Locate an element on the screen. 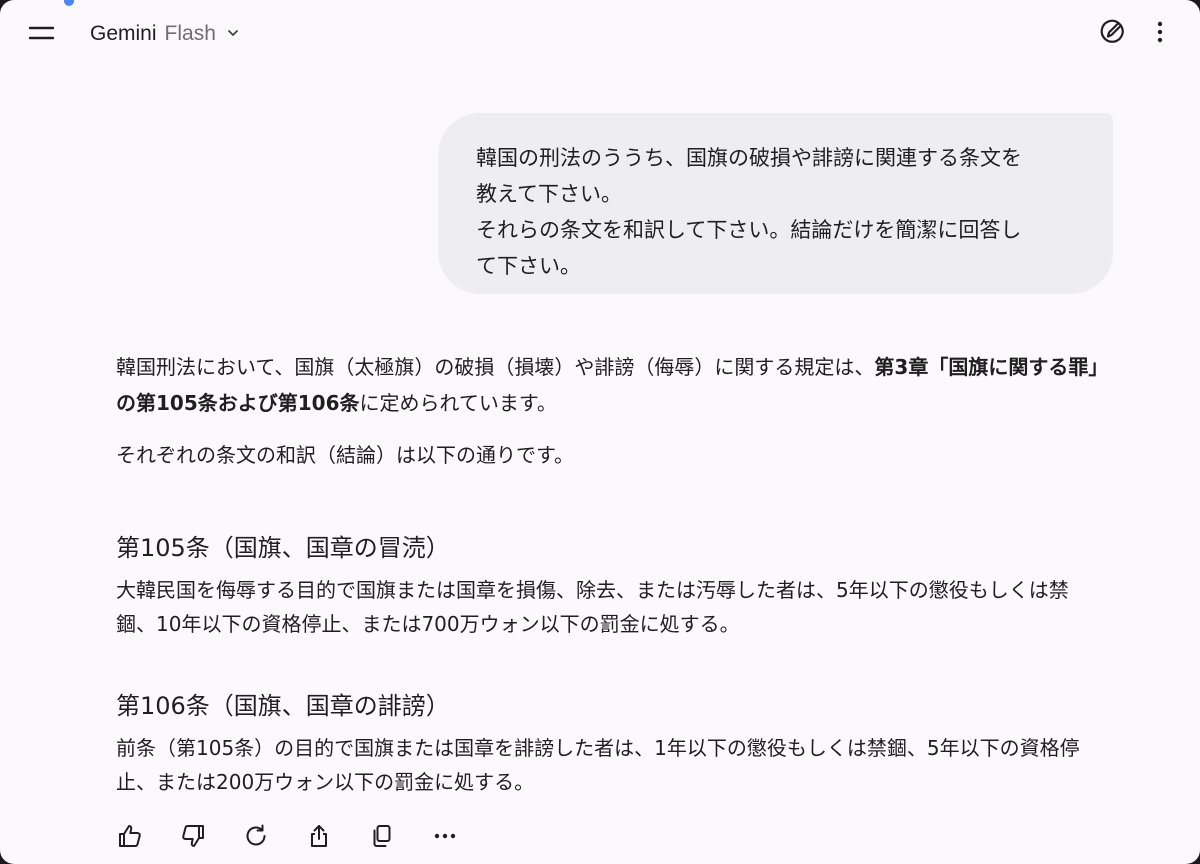 The width and height of the screenshot is (1200, 864). copy-button is located at coordinates (382, 836).